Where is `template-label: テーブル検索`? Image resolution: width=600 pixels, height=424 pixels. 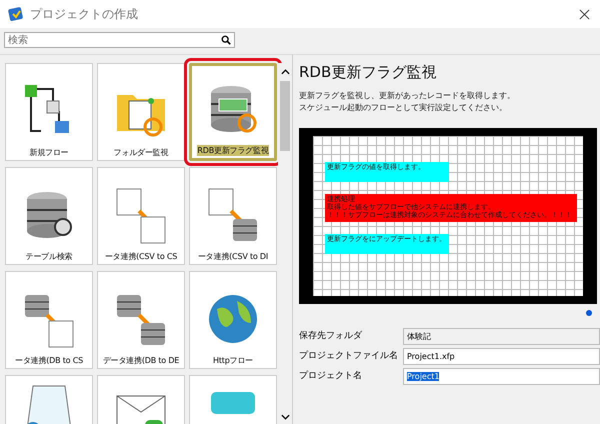 template-label: テーブル検索 is located at coordinates (49, 256).